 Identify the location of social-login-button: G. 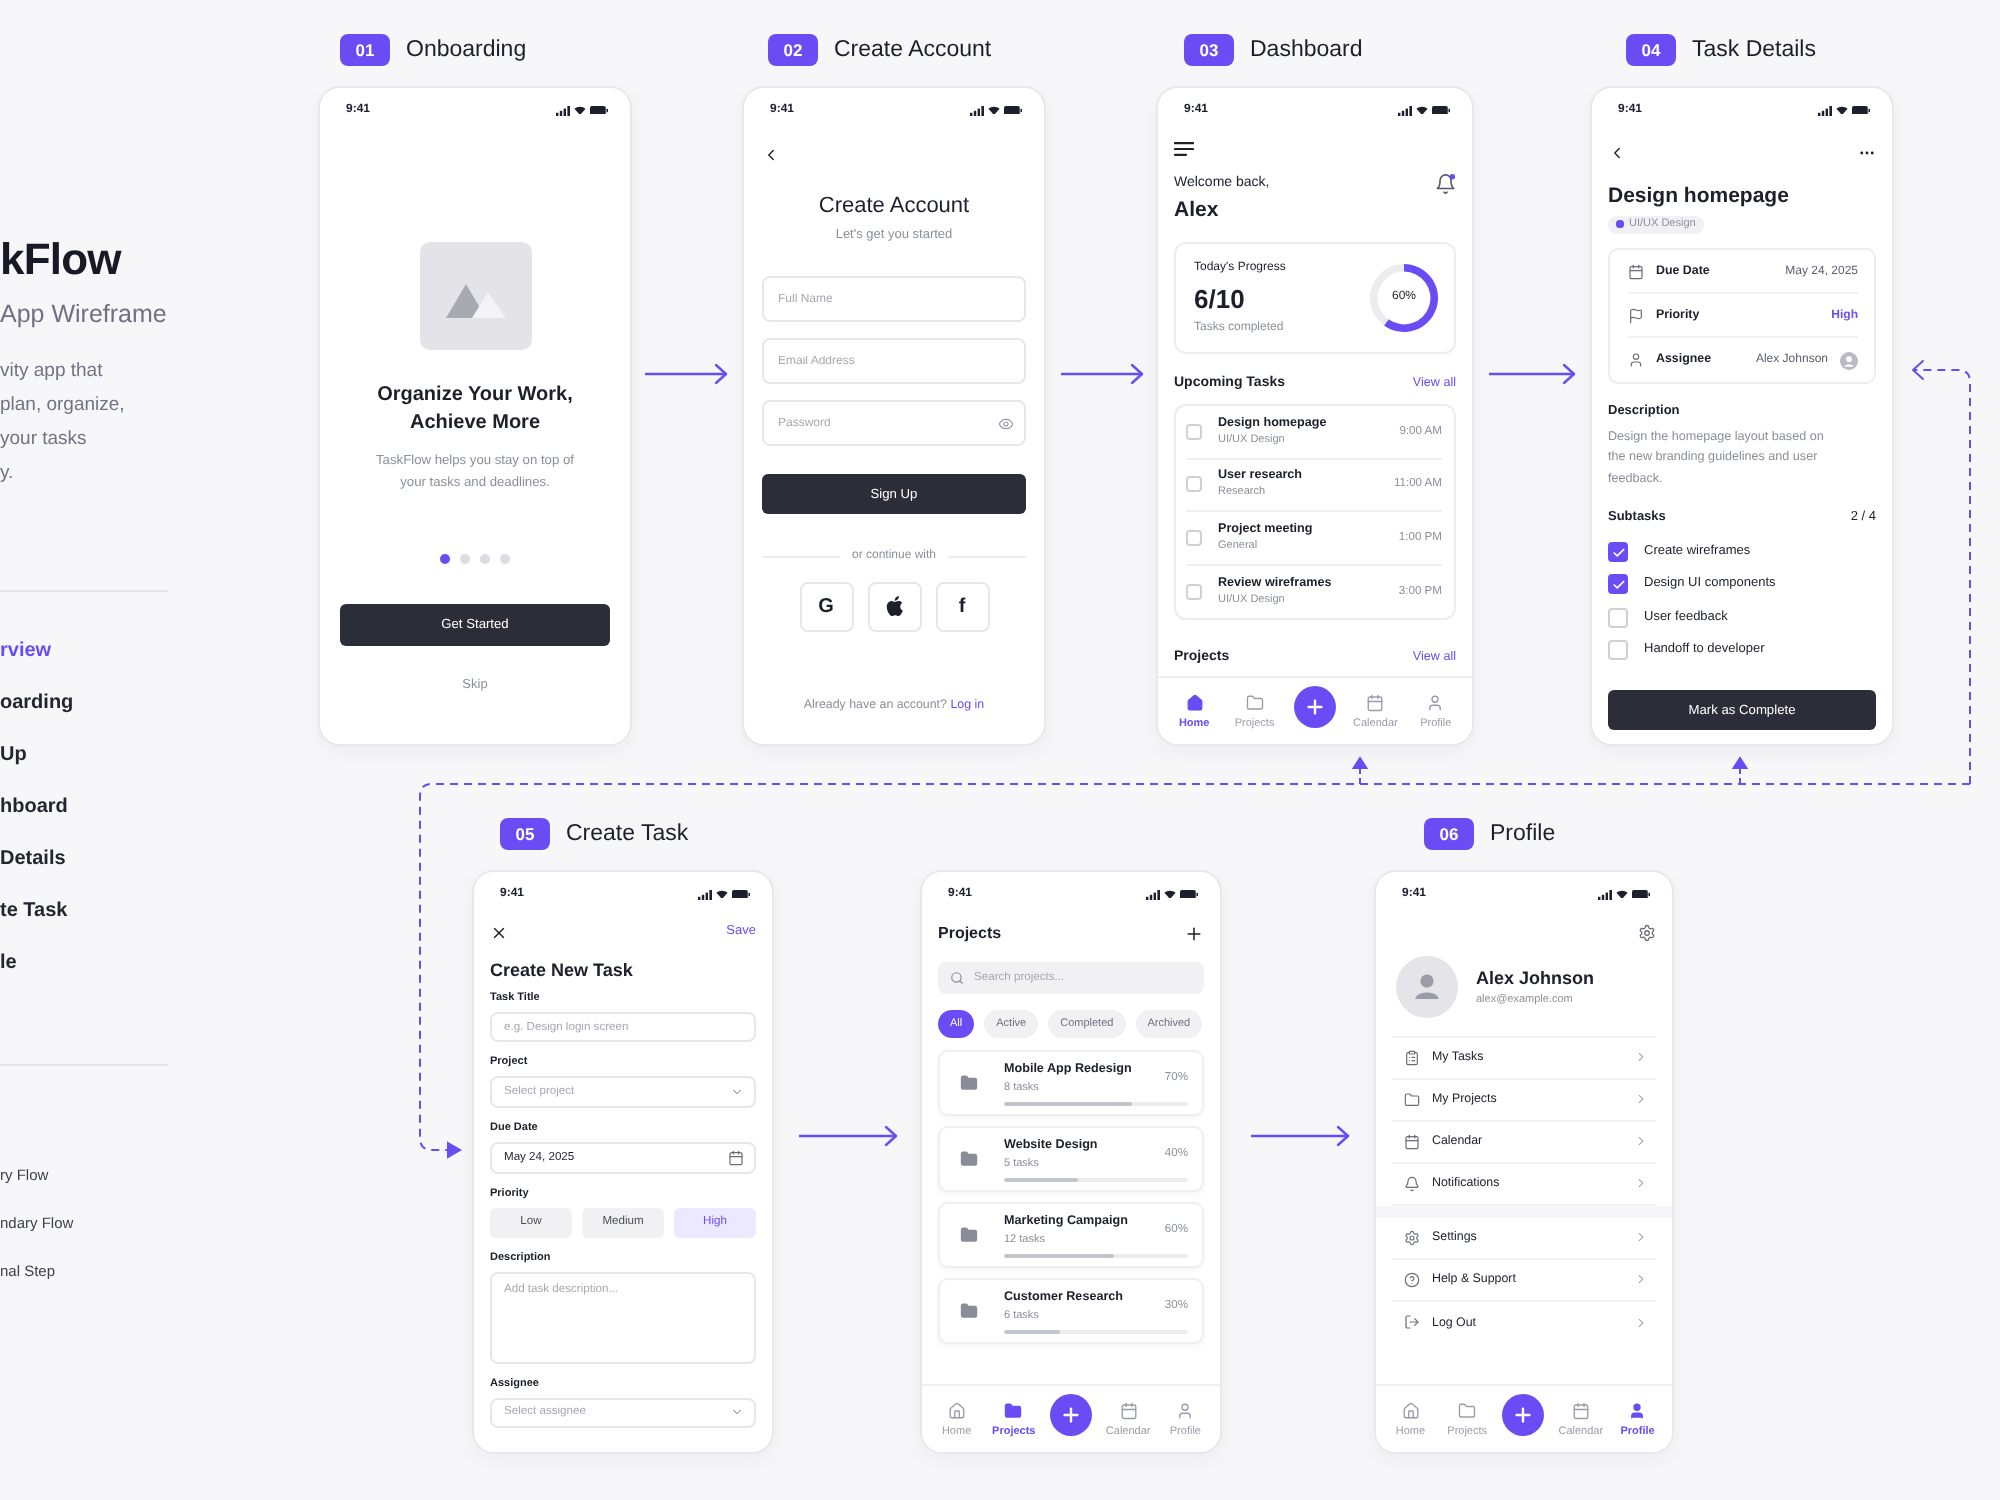
(826, 607).